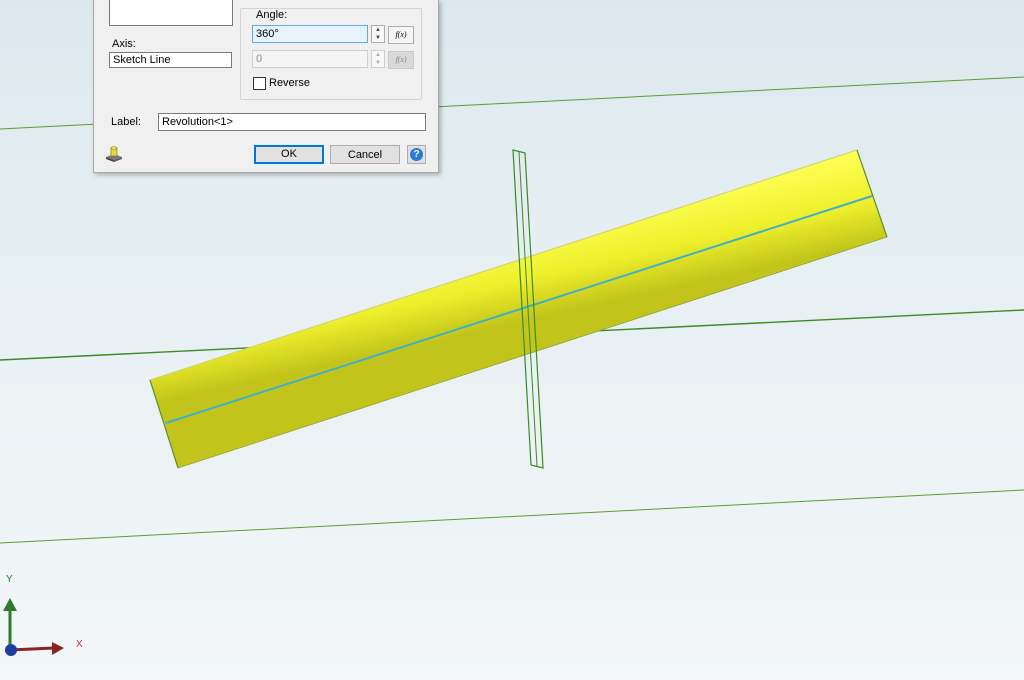 Image resolution: width=1024 pixels, height=680 pixels. I want to click on sketch-line-bottom, so click(512, 516).